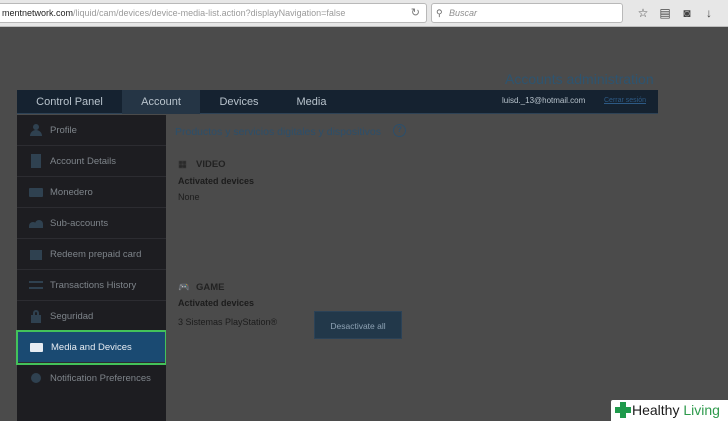 This screenshot has height=421, width=728. Describe the element at coordinates (665, 13) in the screenshot. I see `clipboard-icon: ▤` at that location.